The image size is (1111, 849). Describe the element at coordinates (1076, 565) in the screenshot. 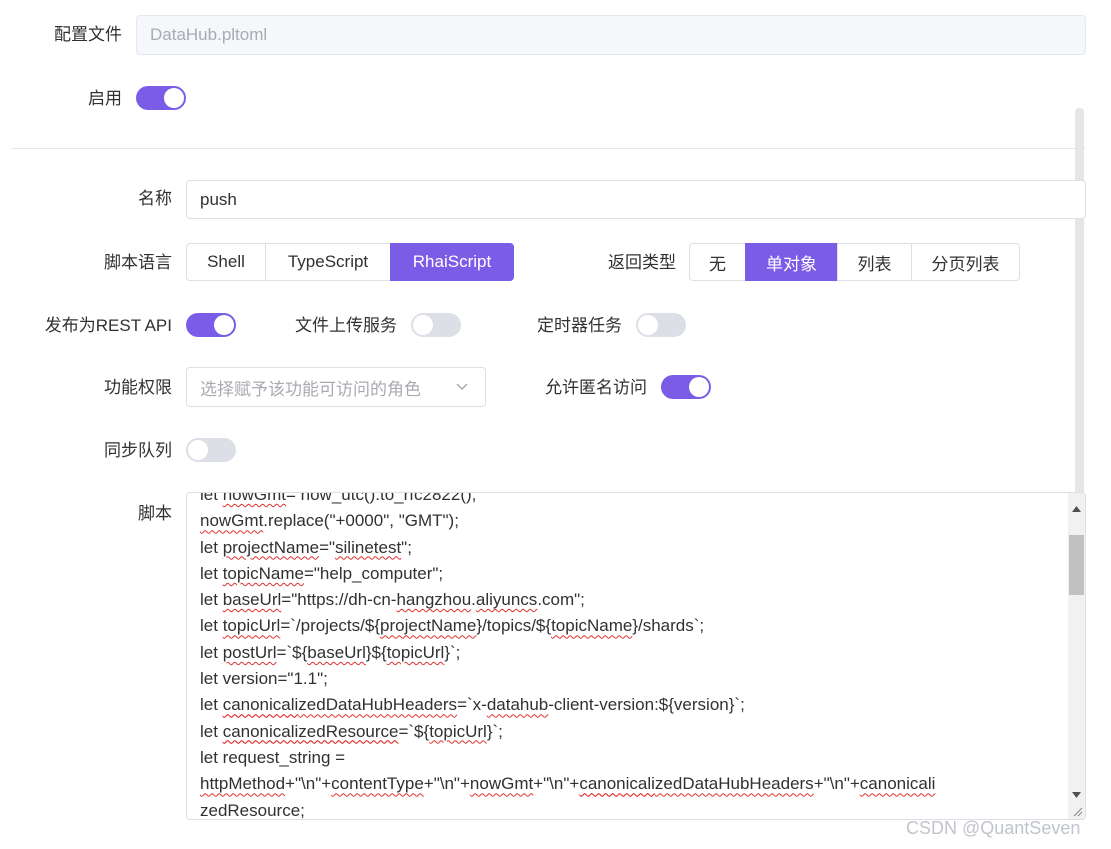

I see `scroll-thumb` at that location.